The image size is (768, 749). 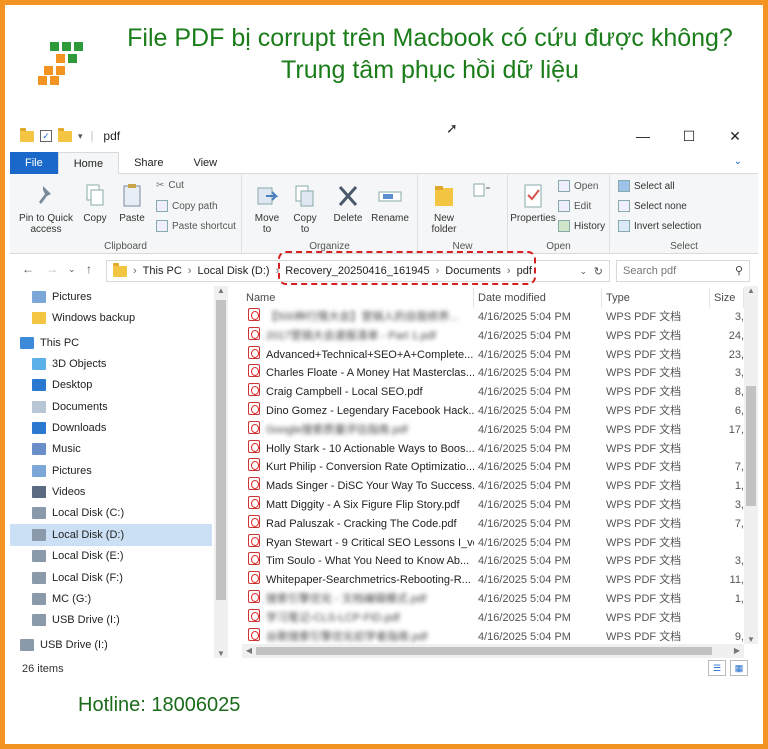 I want to click on nav-item: Videos, so click(x=111, y=492).